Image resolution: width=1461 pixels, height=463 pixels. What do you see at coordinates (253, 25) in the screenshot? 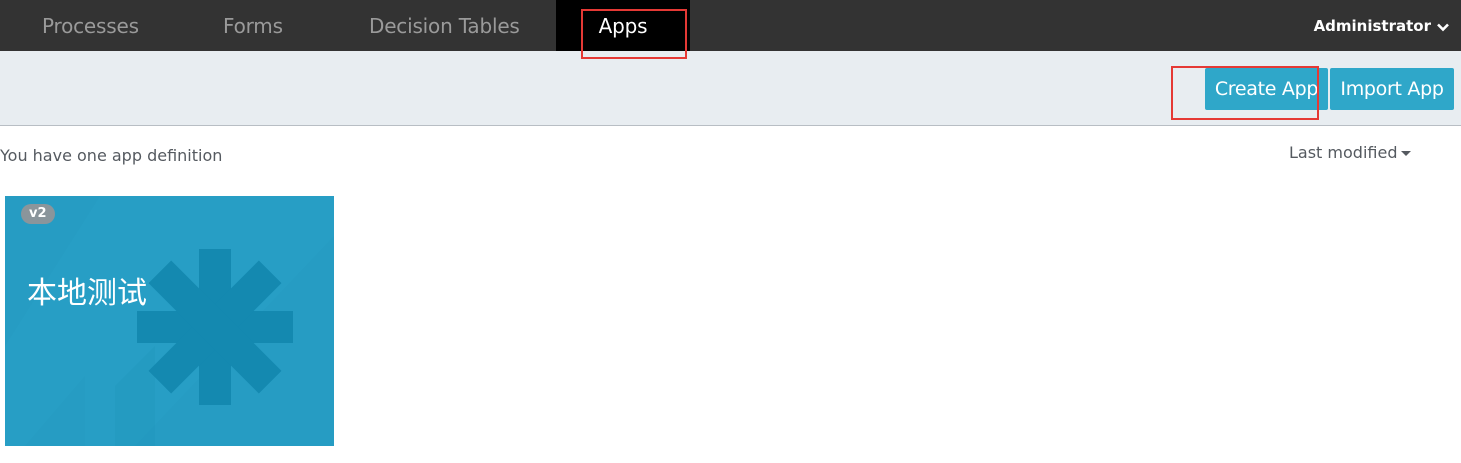
I see `tab-forms: Forms` at bounding box center [253, 25].